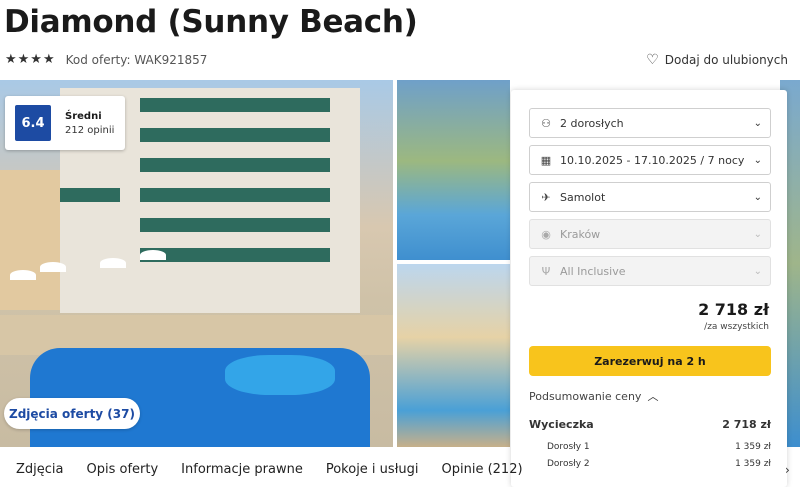  I want to click on hotel-meta: ★★★★ Kod oferty: WAK921857, so click(106, 59).